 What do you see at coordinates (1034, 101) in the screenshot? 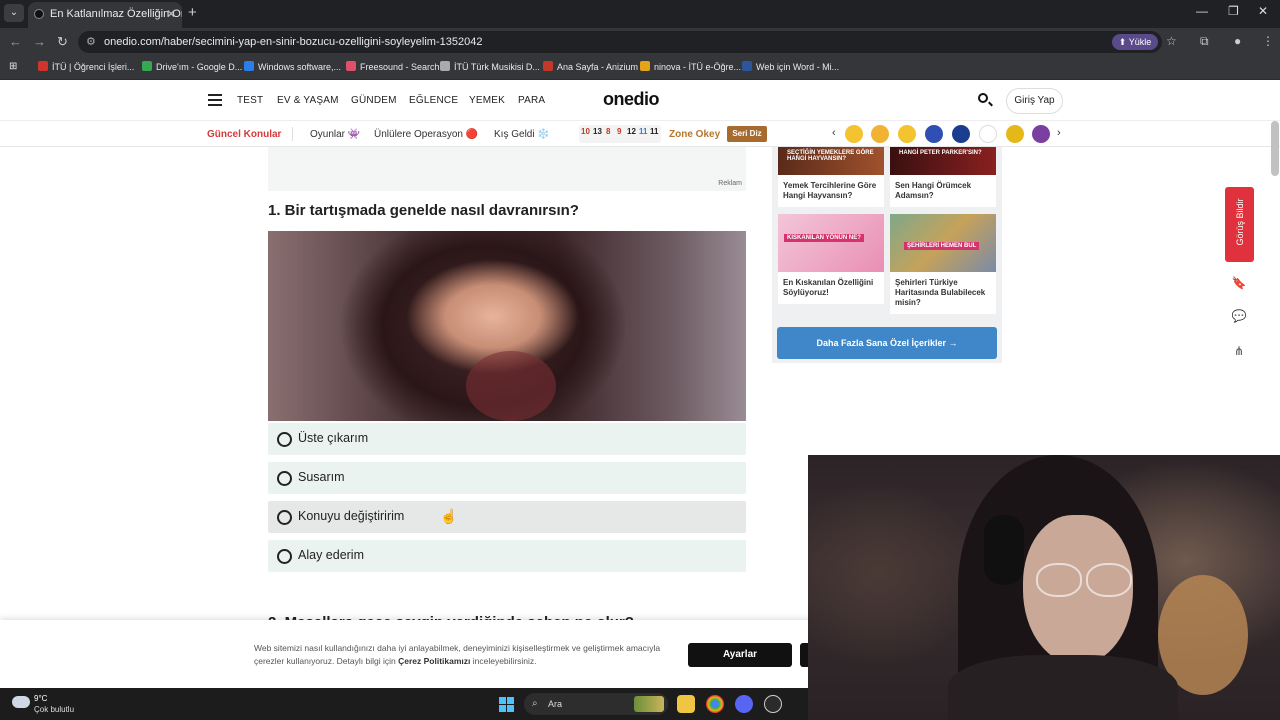
I see `login-button: Giriş Yap` at bounding box center [1034, 101].